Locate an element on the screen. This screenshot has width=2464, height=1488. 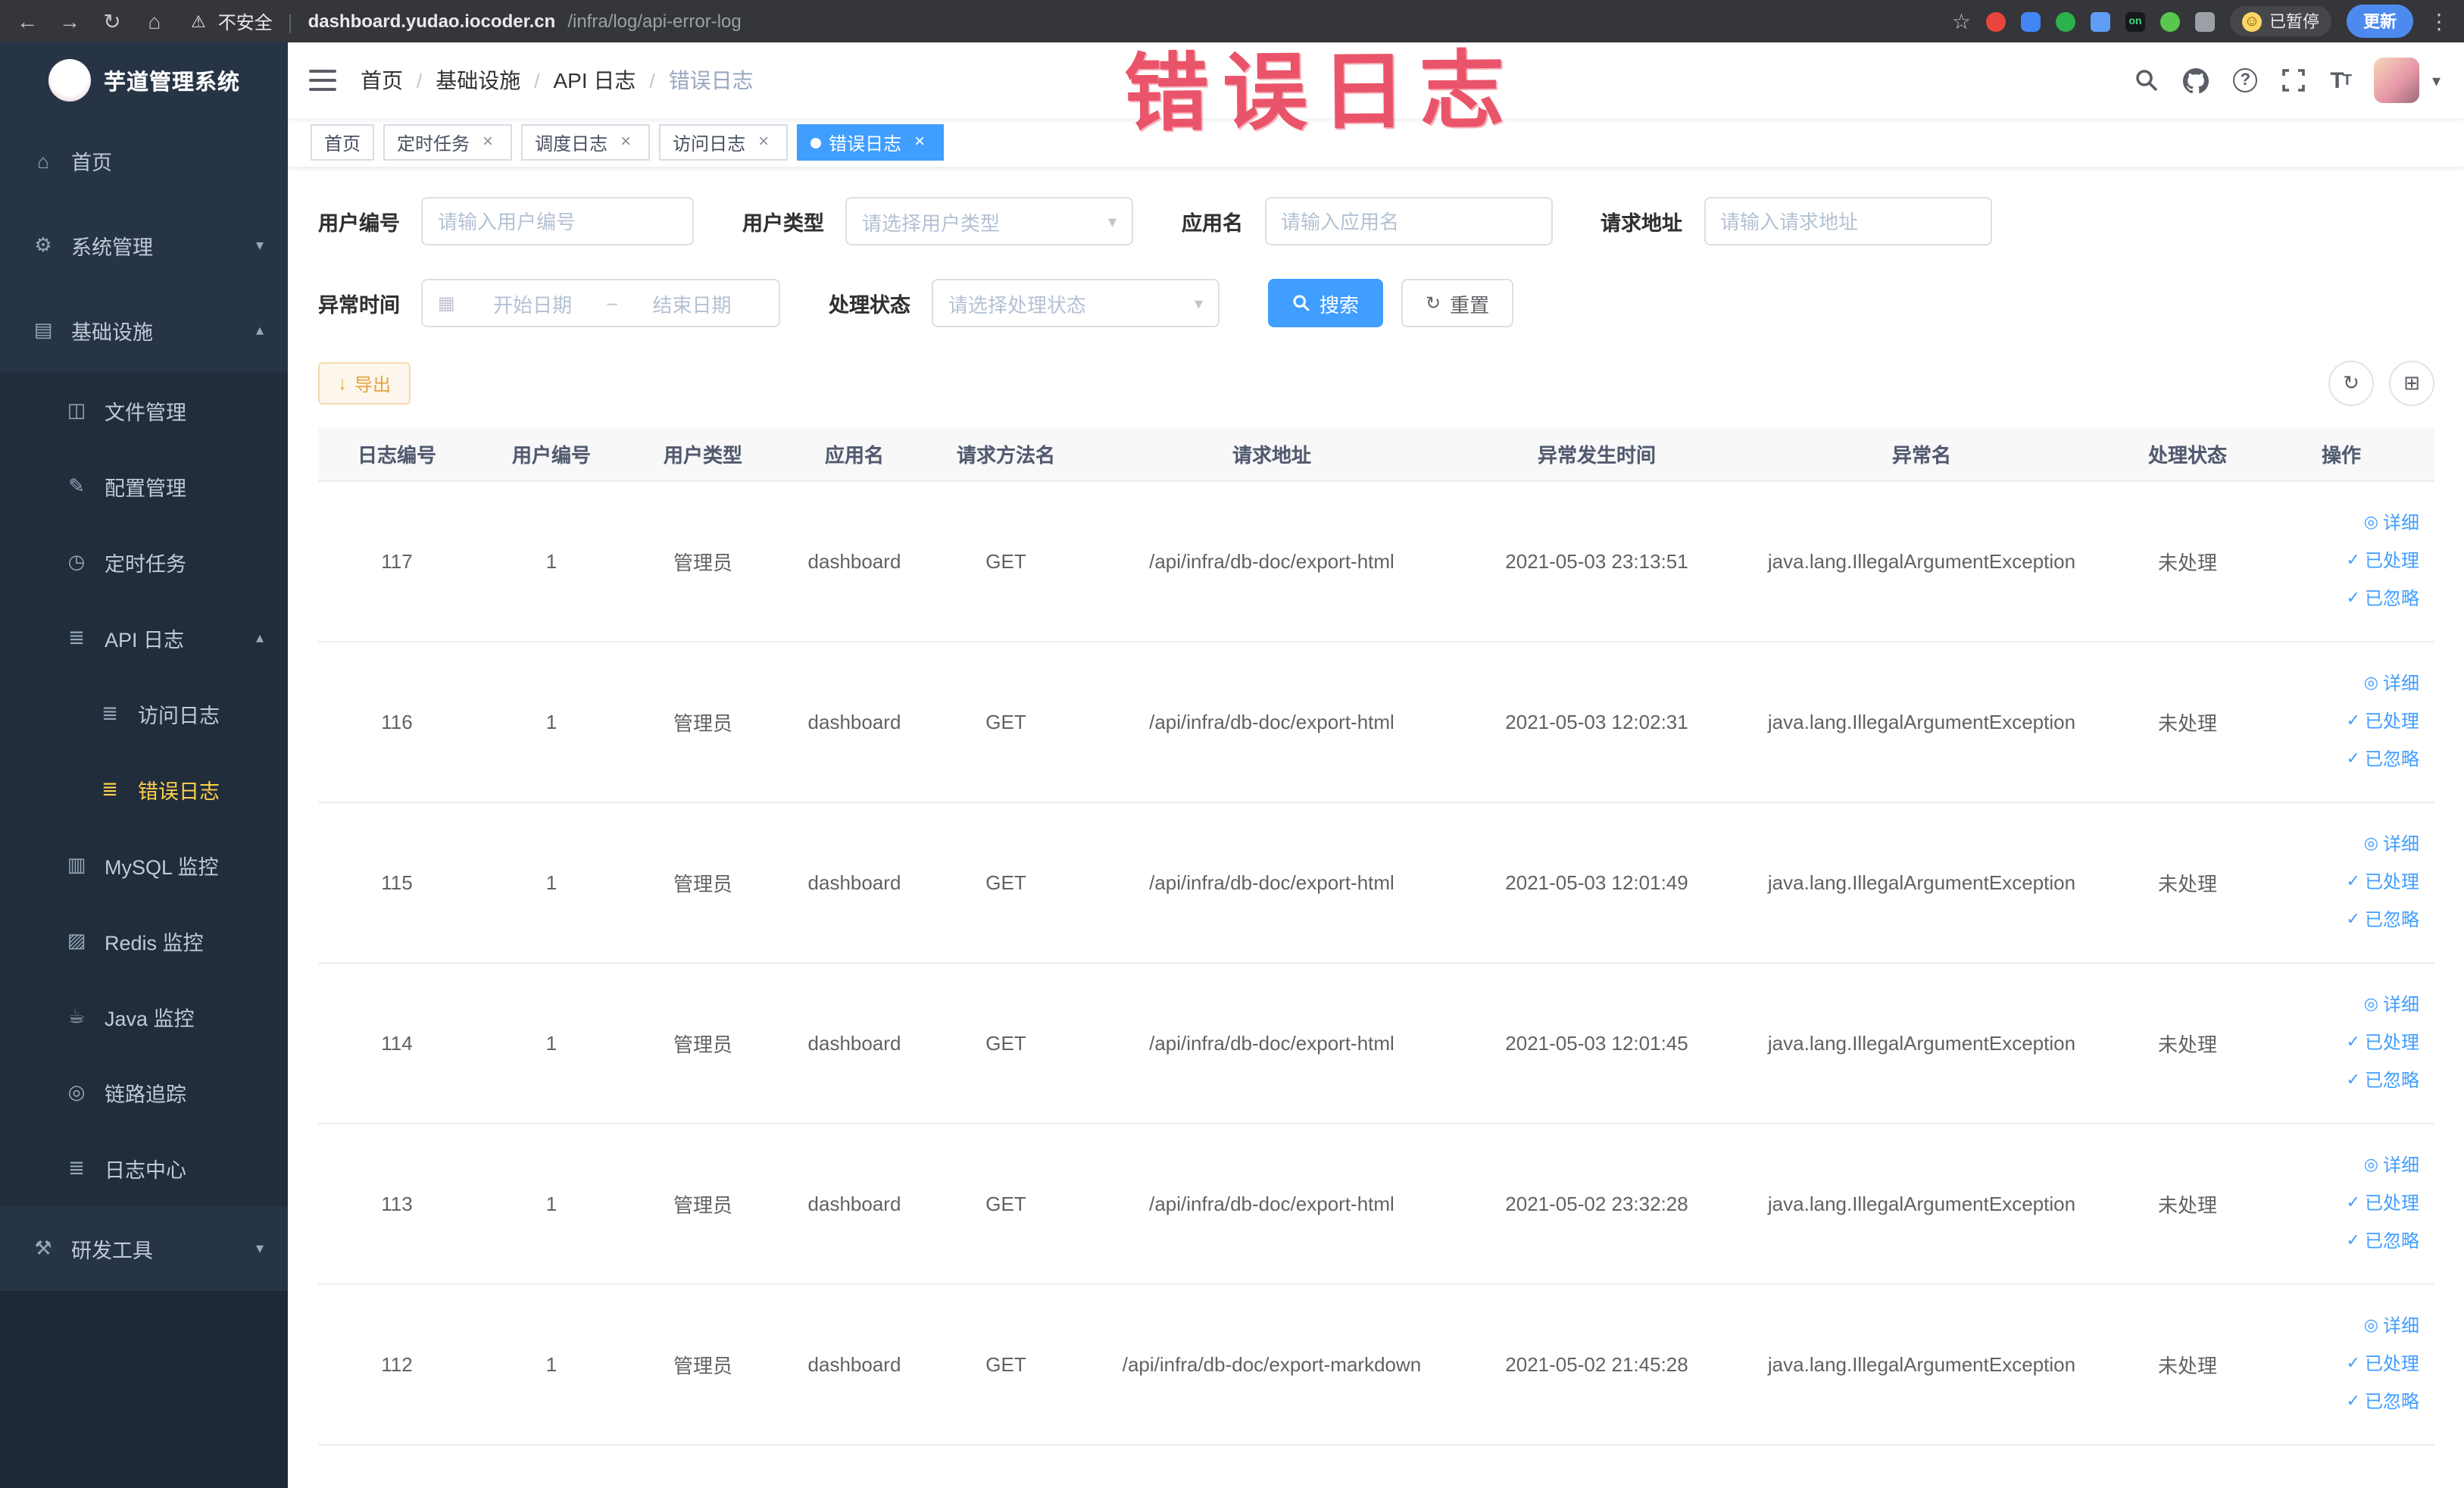
sidebar-item-tracing: ◎ 链路追踪 is located at coordinates (144, 1092).